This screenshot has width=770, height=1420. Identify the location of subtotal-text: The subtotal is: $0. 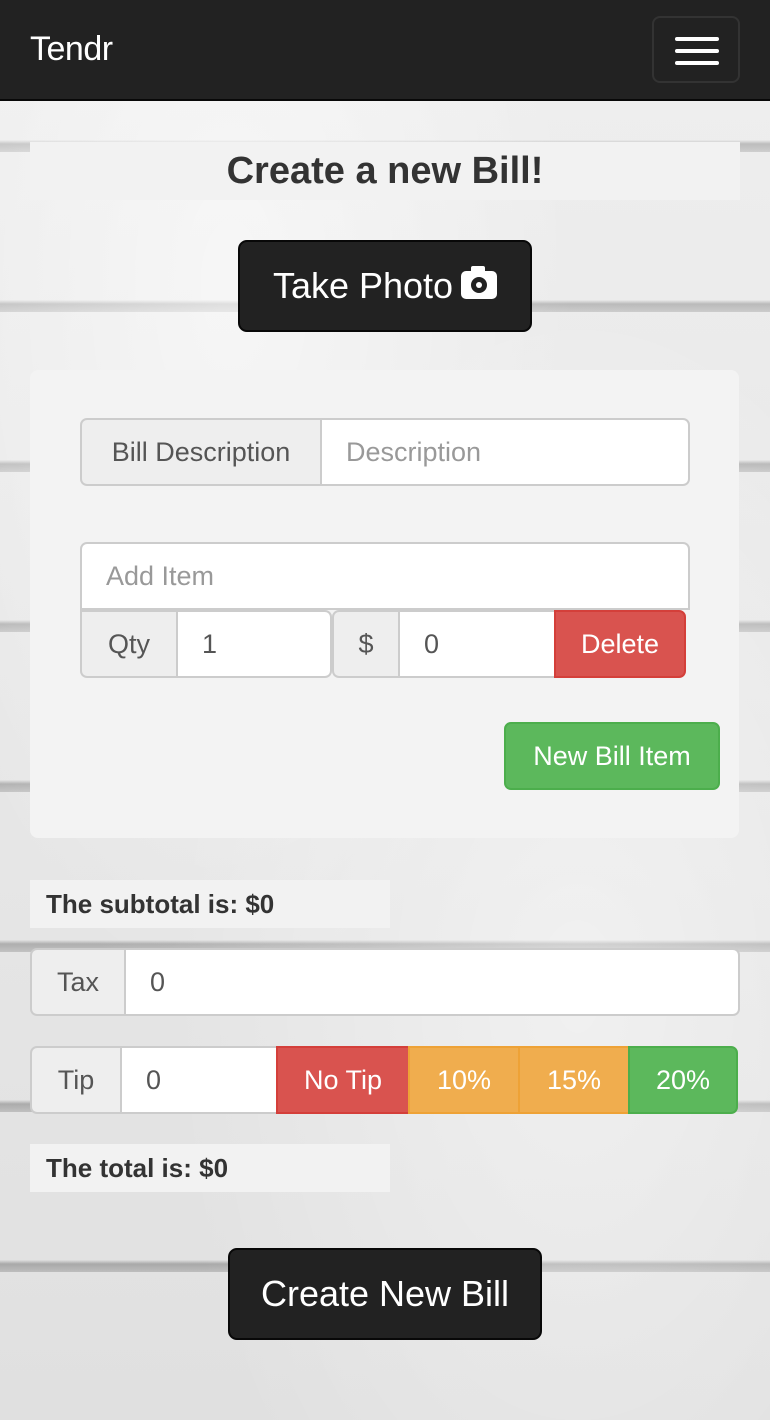
(210, 904).